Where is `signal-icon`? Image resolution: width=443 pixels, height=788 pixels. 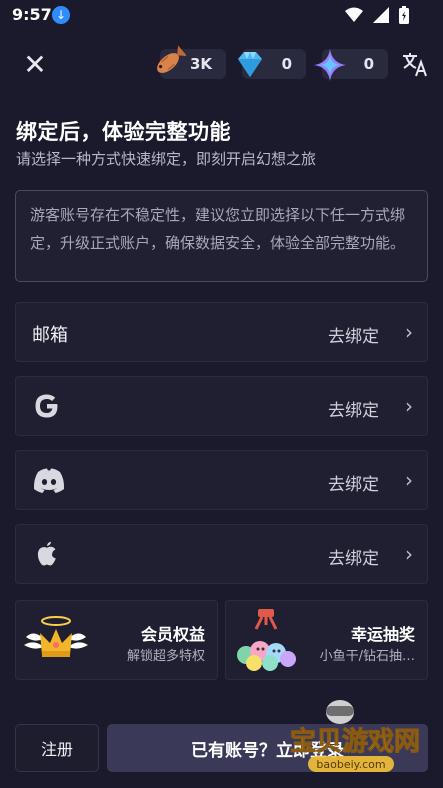 signal-icon is located at coordinates (381, 15).